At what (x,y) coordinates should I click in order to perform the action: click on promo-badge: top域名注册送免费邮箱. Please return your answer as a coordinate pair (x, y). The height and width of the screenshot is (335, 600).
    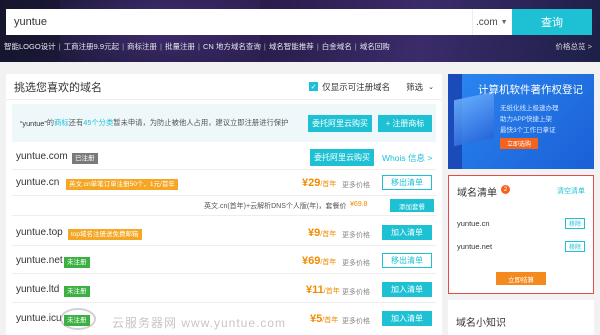
    Looking at the image, I should click on (105, 234).